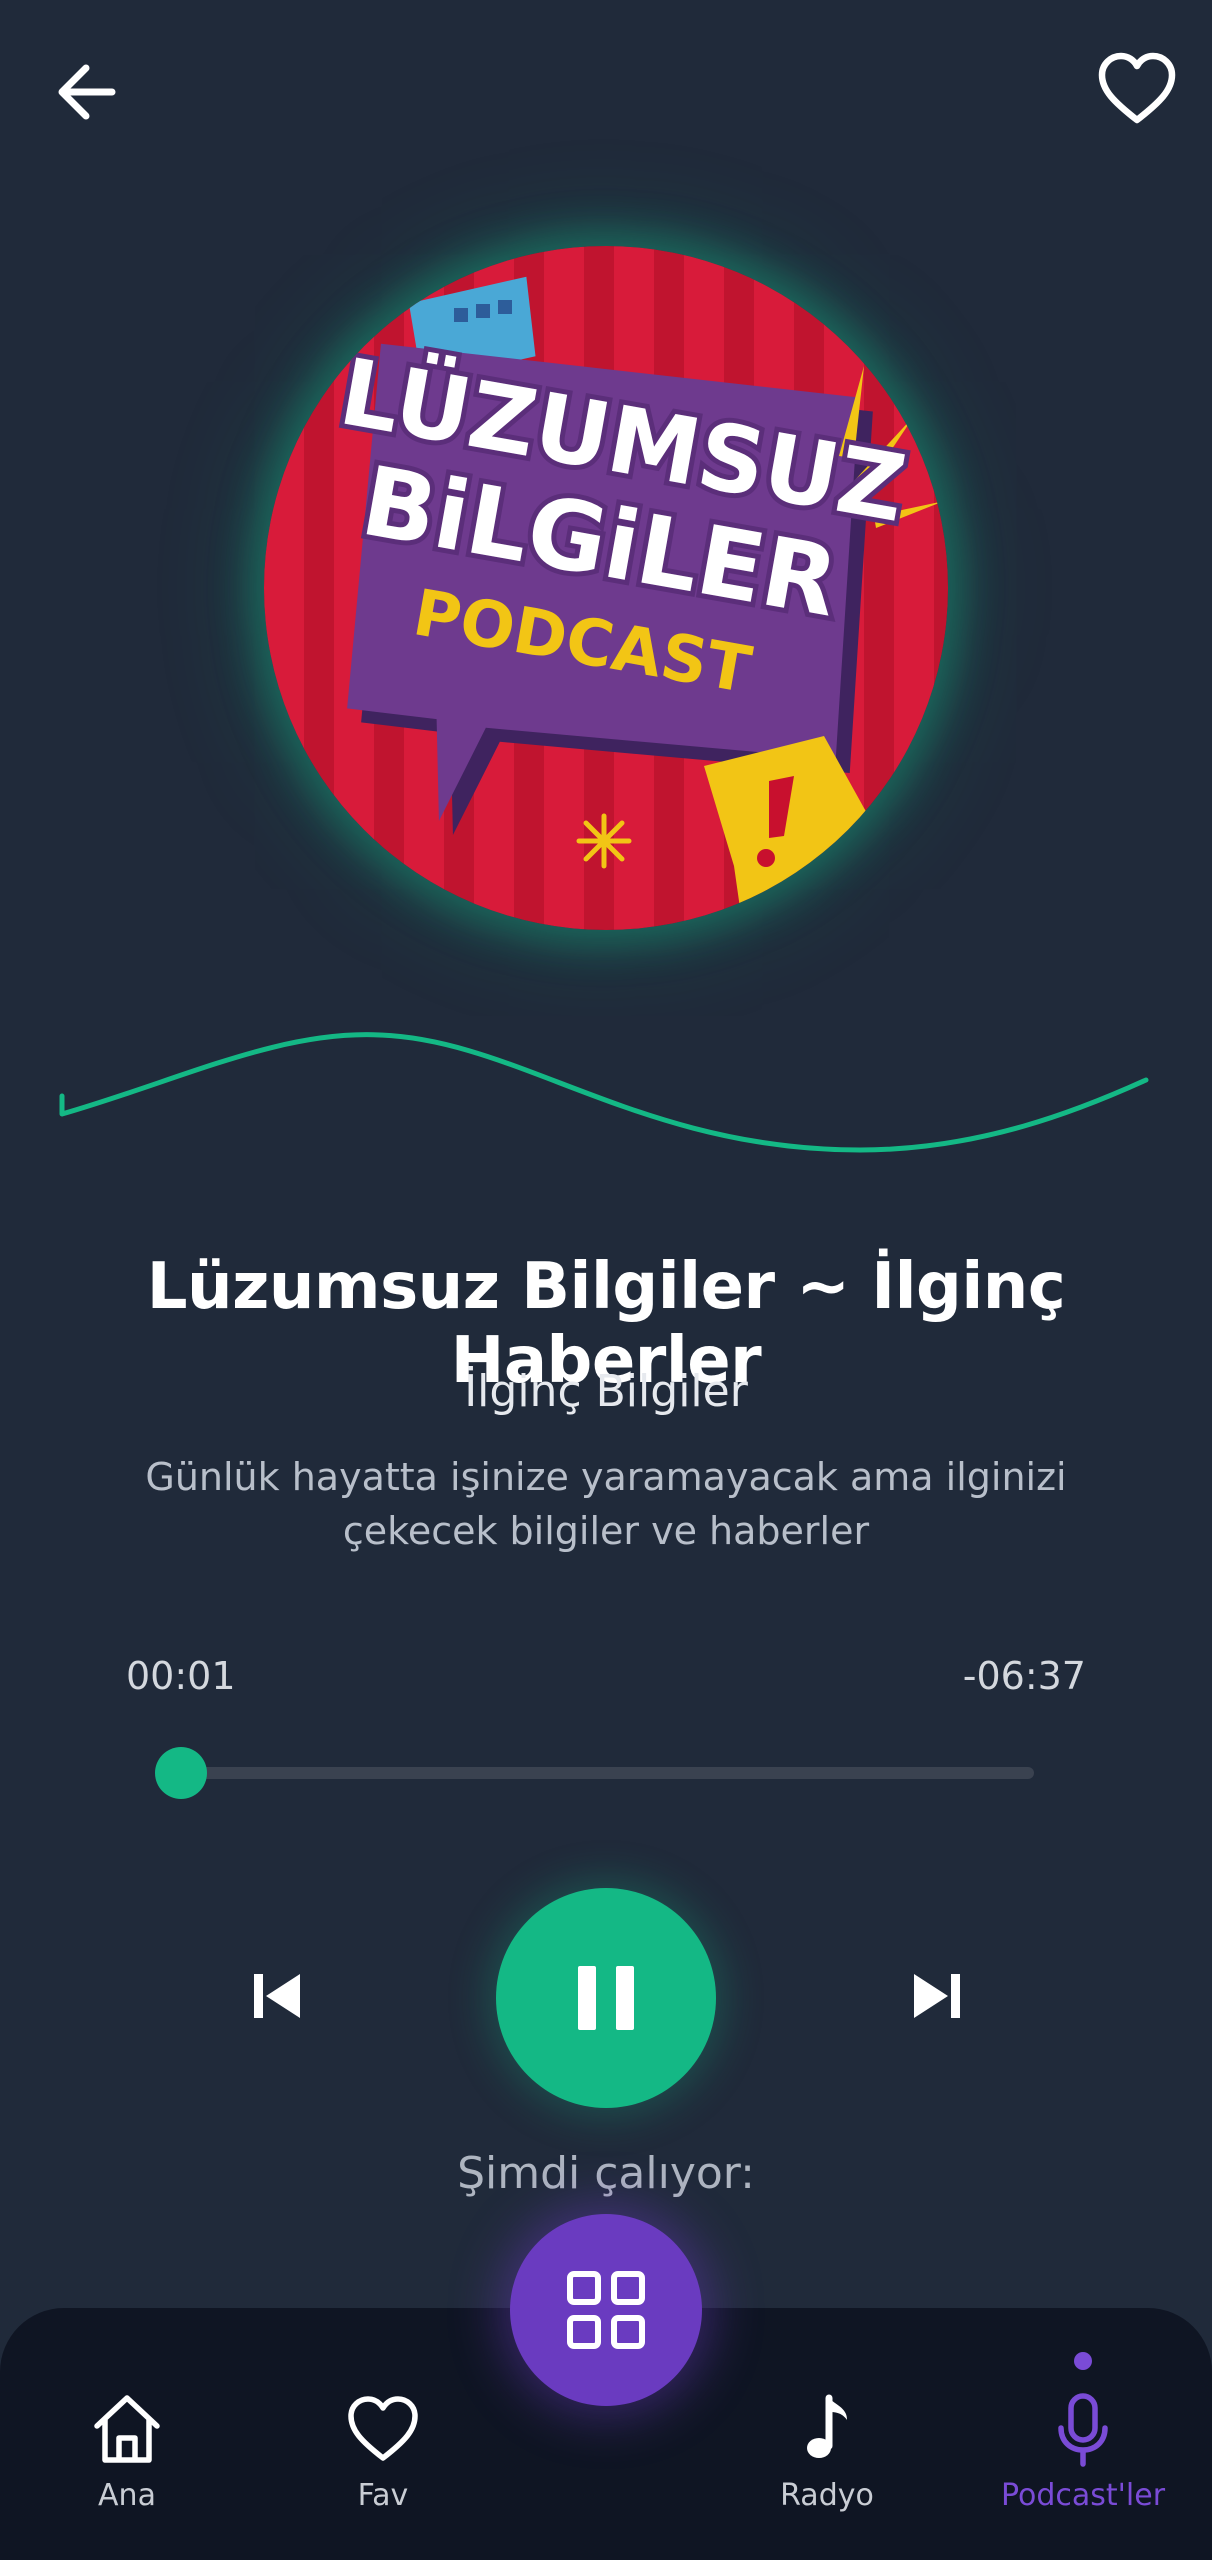 This screenshot has height=2560, width=1212. What do you see at coordinates (604, 1092) in the screenshot?
I see `audio-wave-line` at bounding box center [604, 1092].